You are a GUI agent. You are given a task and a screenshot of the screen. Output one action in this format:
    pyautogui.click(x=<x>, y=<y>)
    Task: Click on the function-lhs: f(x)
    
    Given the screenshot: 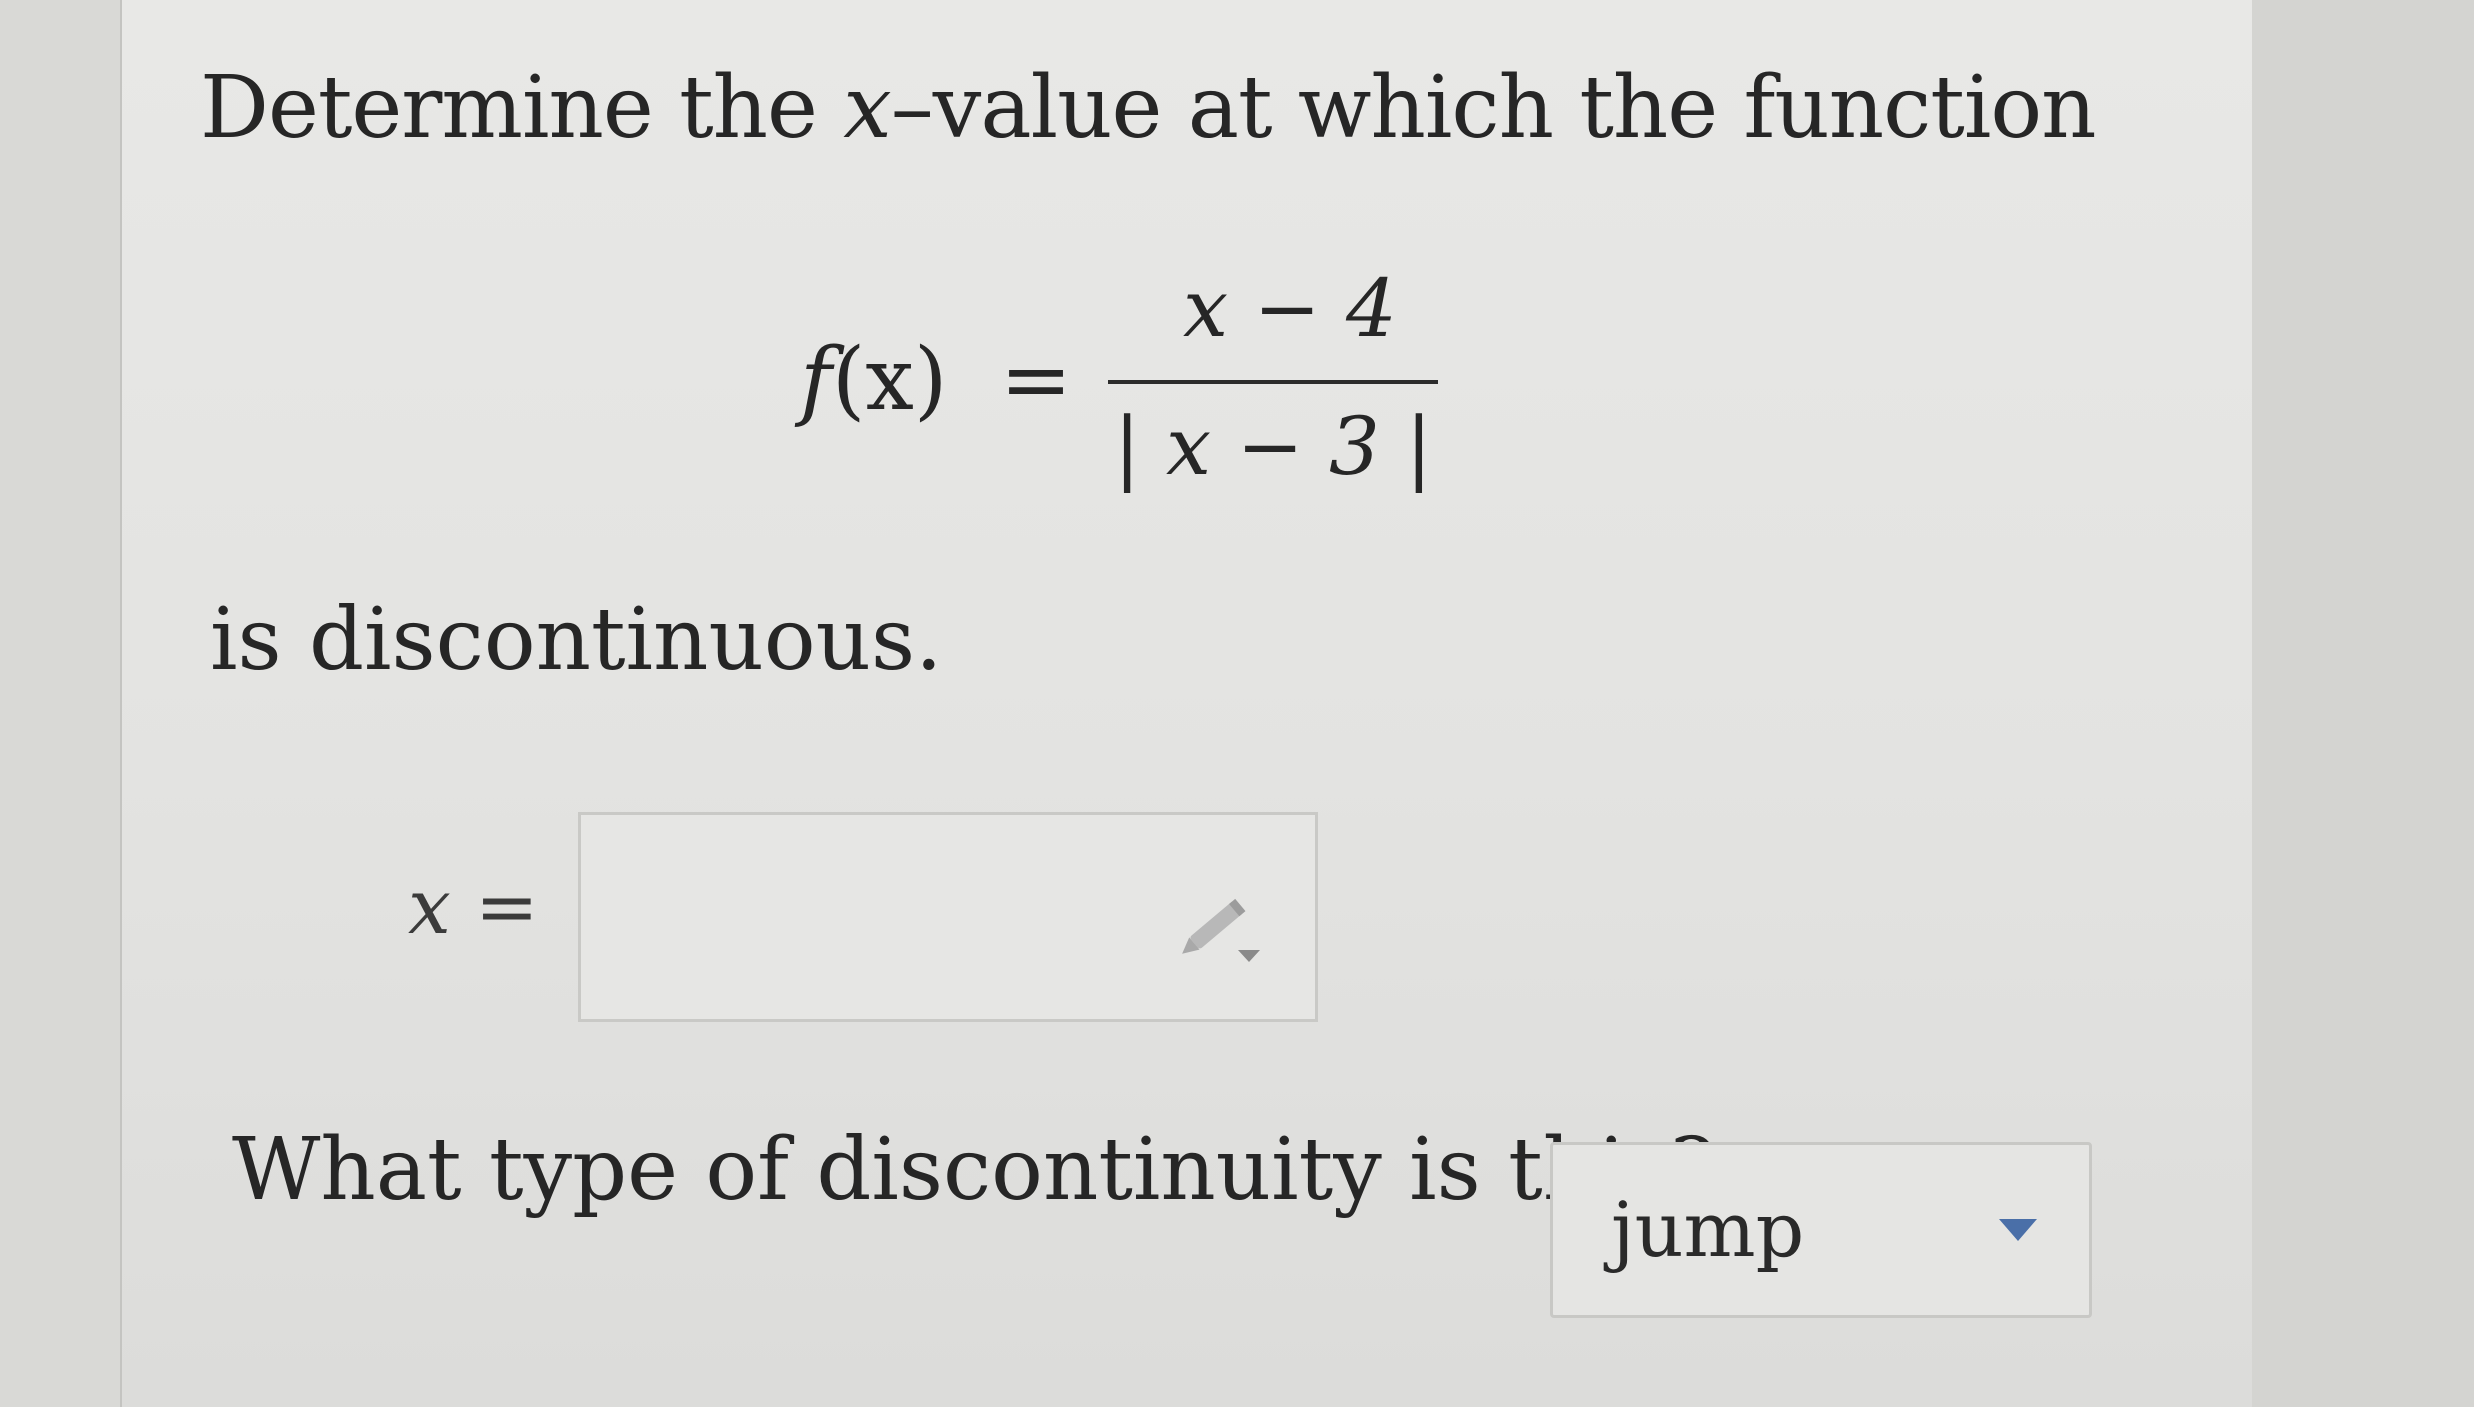 What is the action you would take?
    pyautogui.click(x=873, y=380)
    